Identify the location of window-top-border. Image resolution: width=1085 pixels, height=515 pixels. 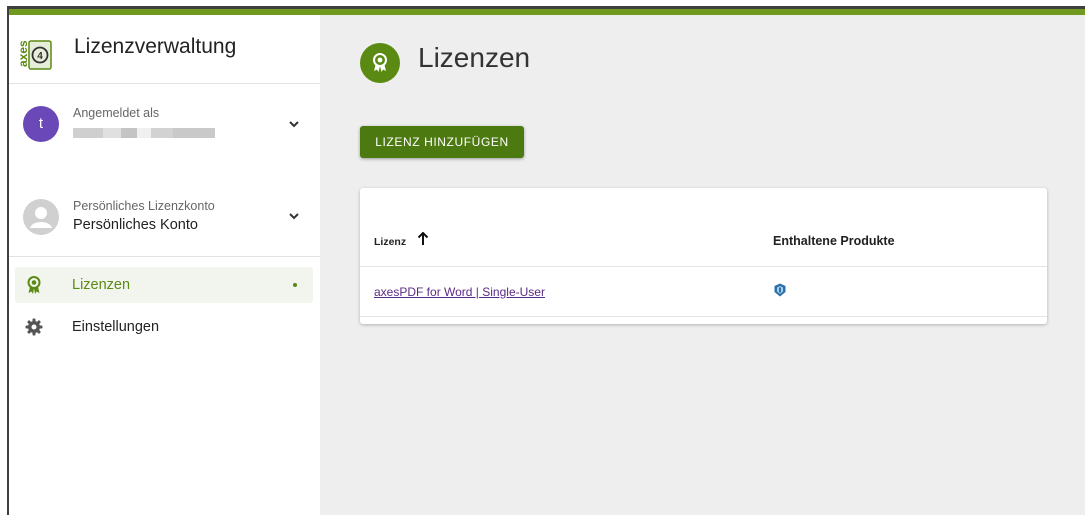
(542, 8).